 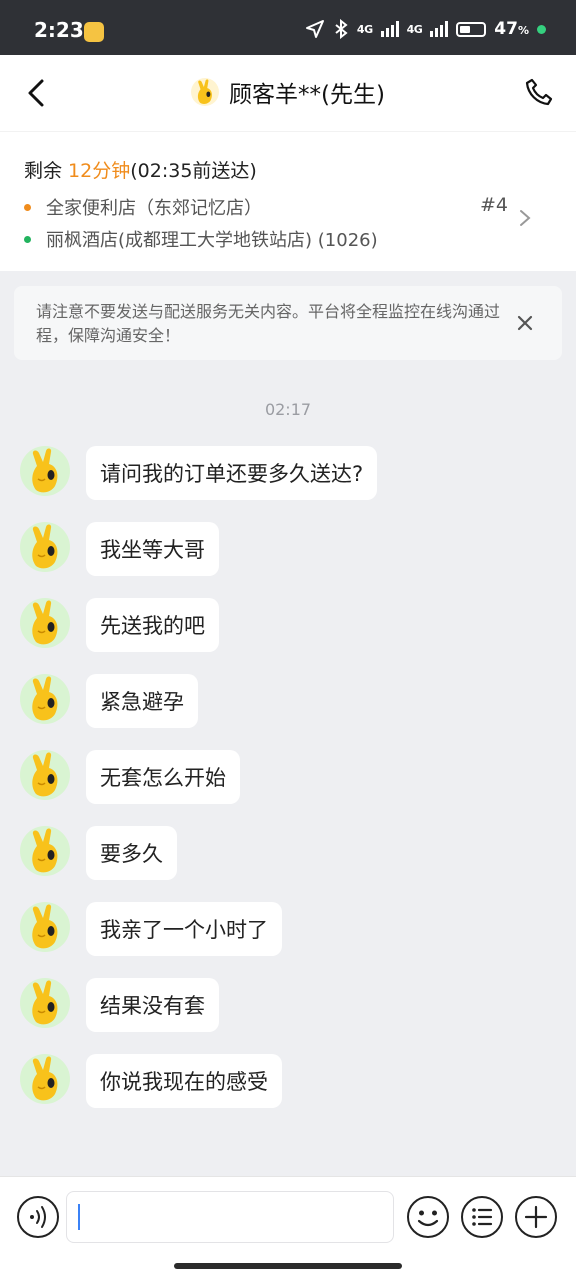 I want to click on signal-label-1: 4G, so click(x=364, y=29).